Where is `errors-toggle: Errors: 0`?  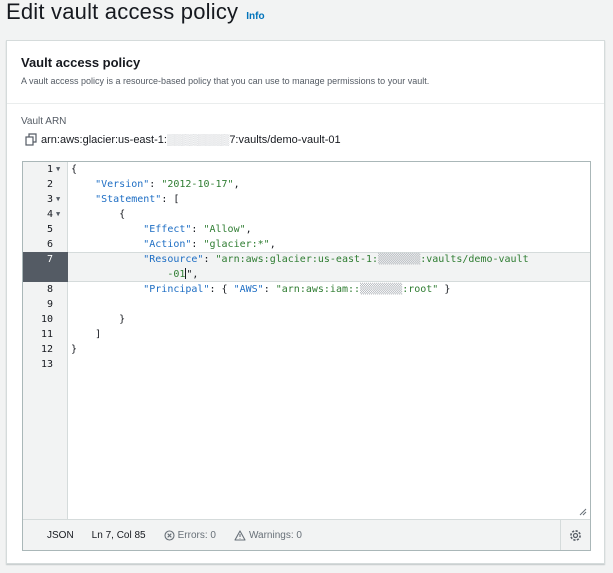 errors-toggle: Errors: 0 is located at coordinates (190, 535).